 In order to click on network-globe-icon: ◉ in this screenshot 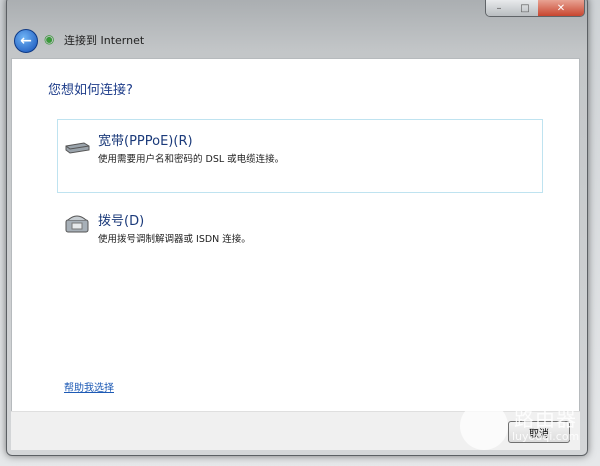, I will do `click(49, 39)`.